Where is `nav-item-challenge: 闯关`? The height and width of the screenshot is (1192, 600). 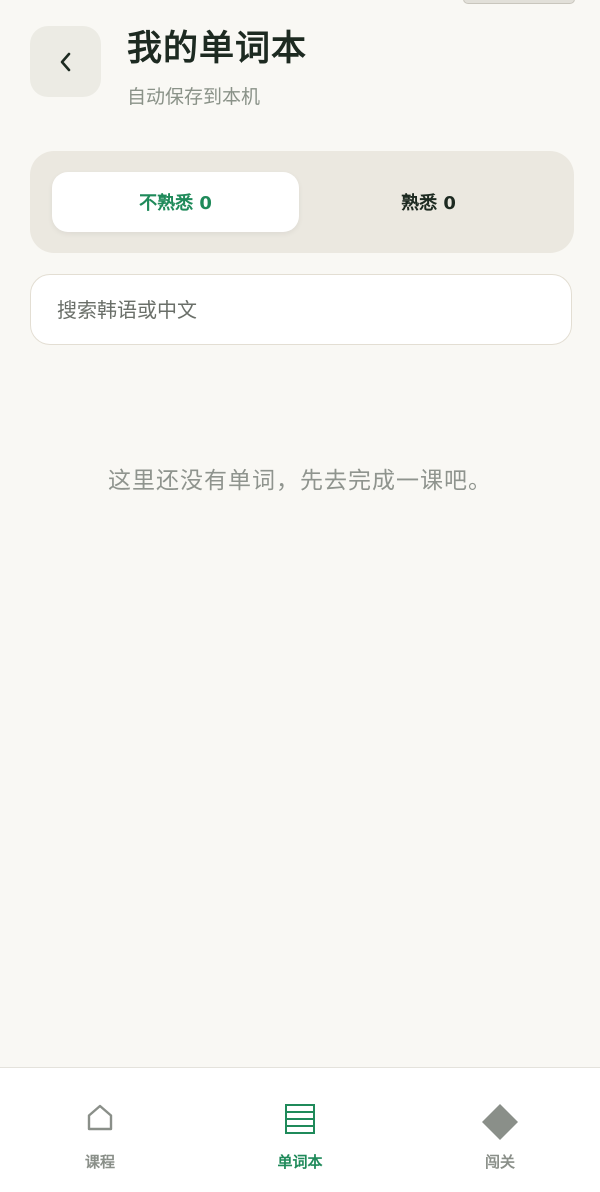
nav-item-challenge: 闯关 is located at coordinates (500, 1130).